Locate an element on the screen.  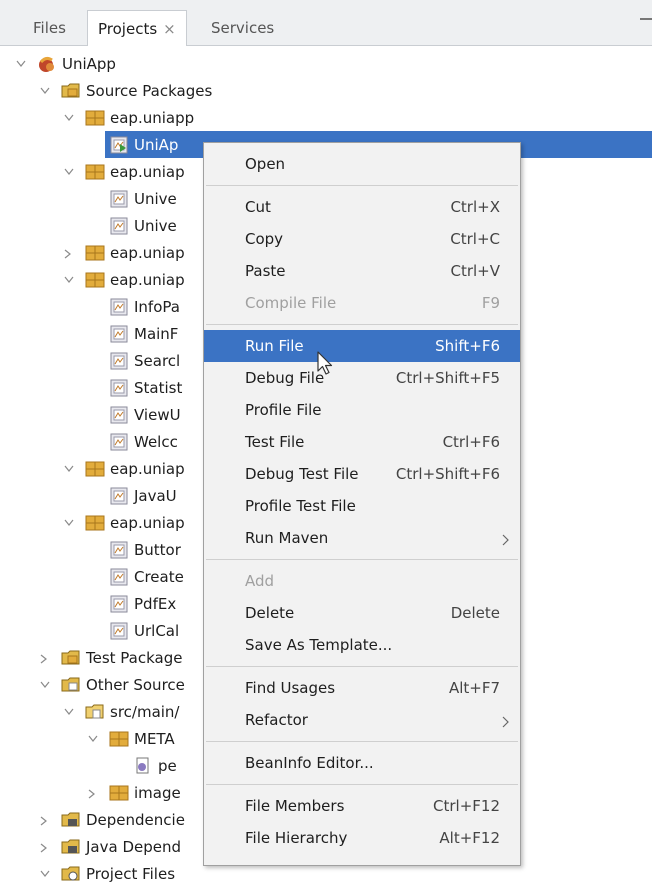
source-packages-icon is located at coordinates (71, 91).